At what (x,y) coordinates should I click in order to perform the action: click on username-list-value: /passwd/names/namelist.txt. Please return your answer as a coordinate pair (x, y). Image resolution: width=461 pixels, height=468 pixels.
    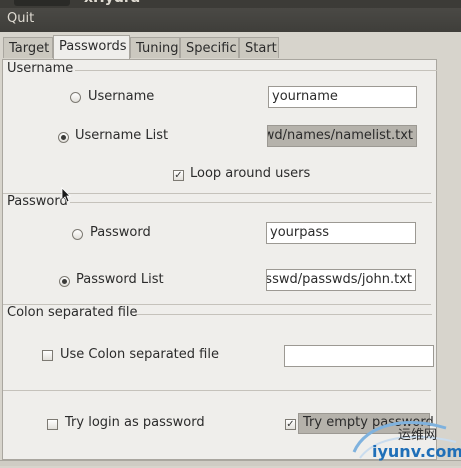
    Looking at the image, I should click on (340, 135).